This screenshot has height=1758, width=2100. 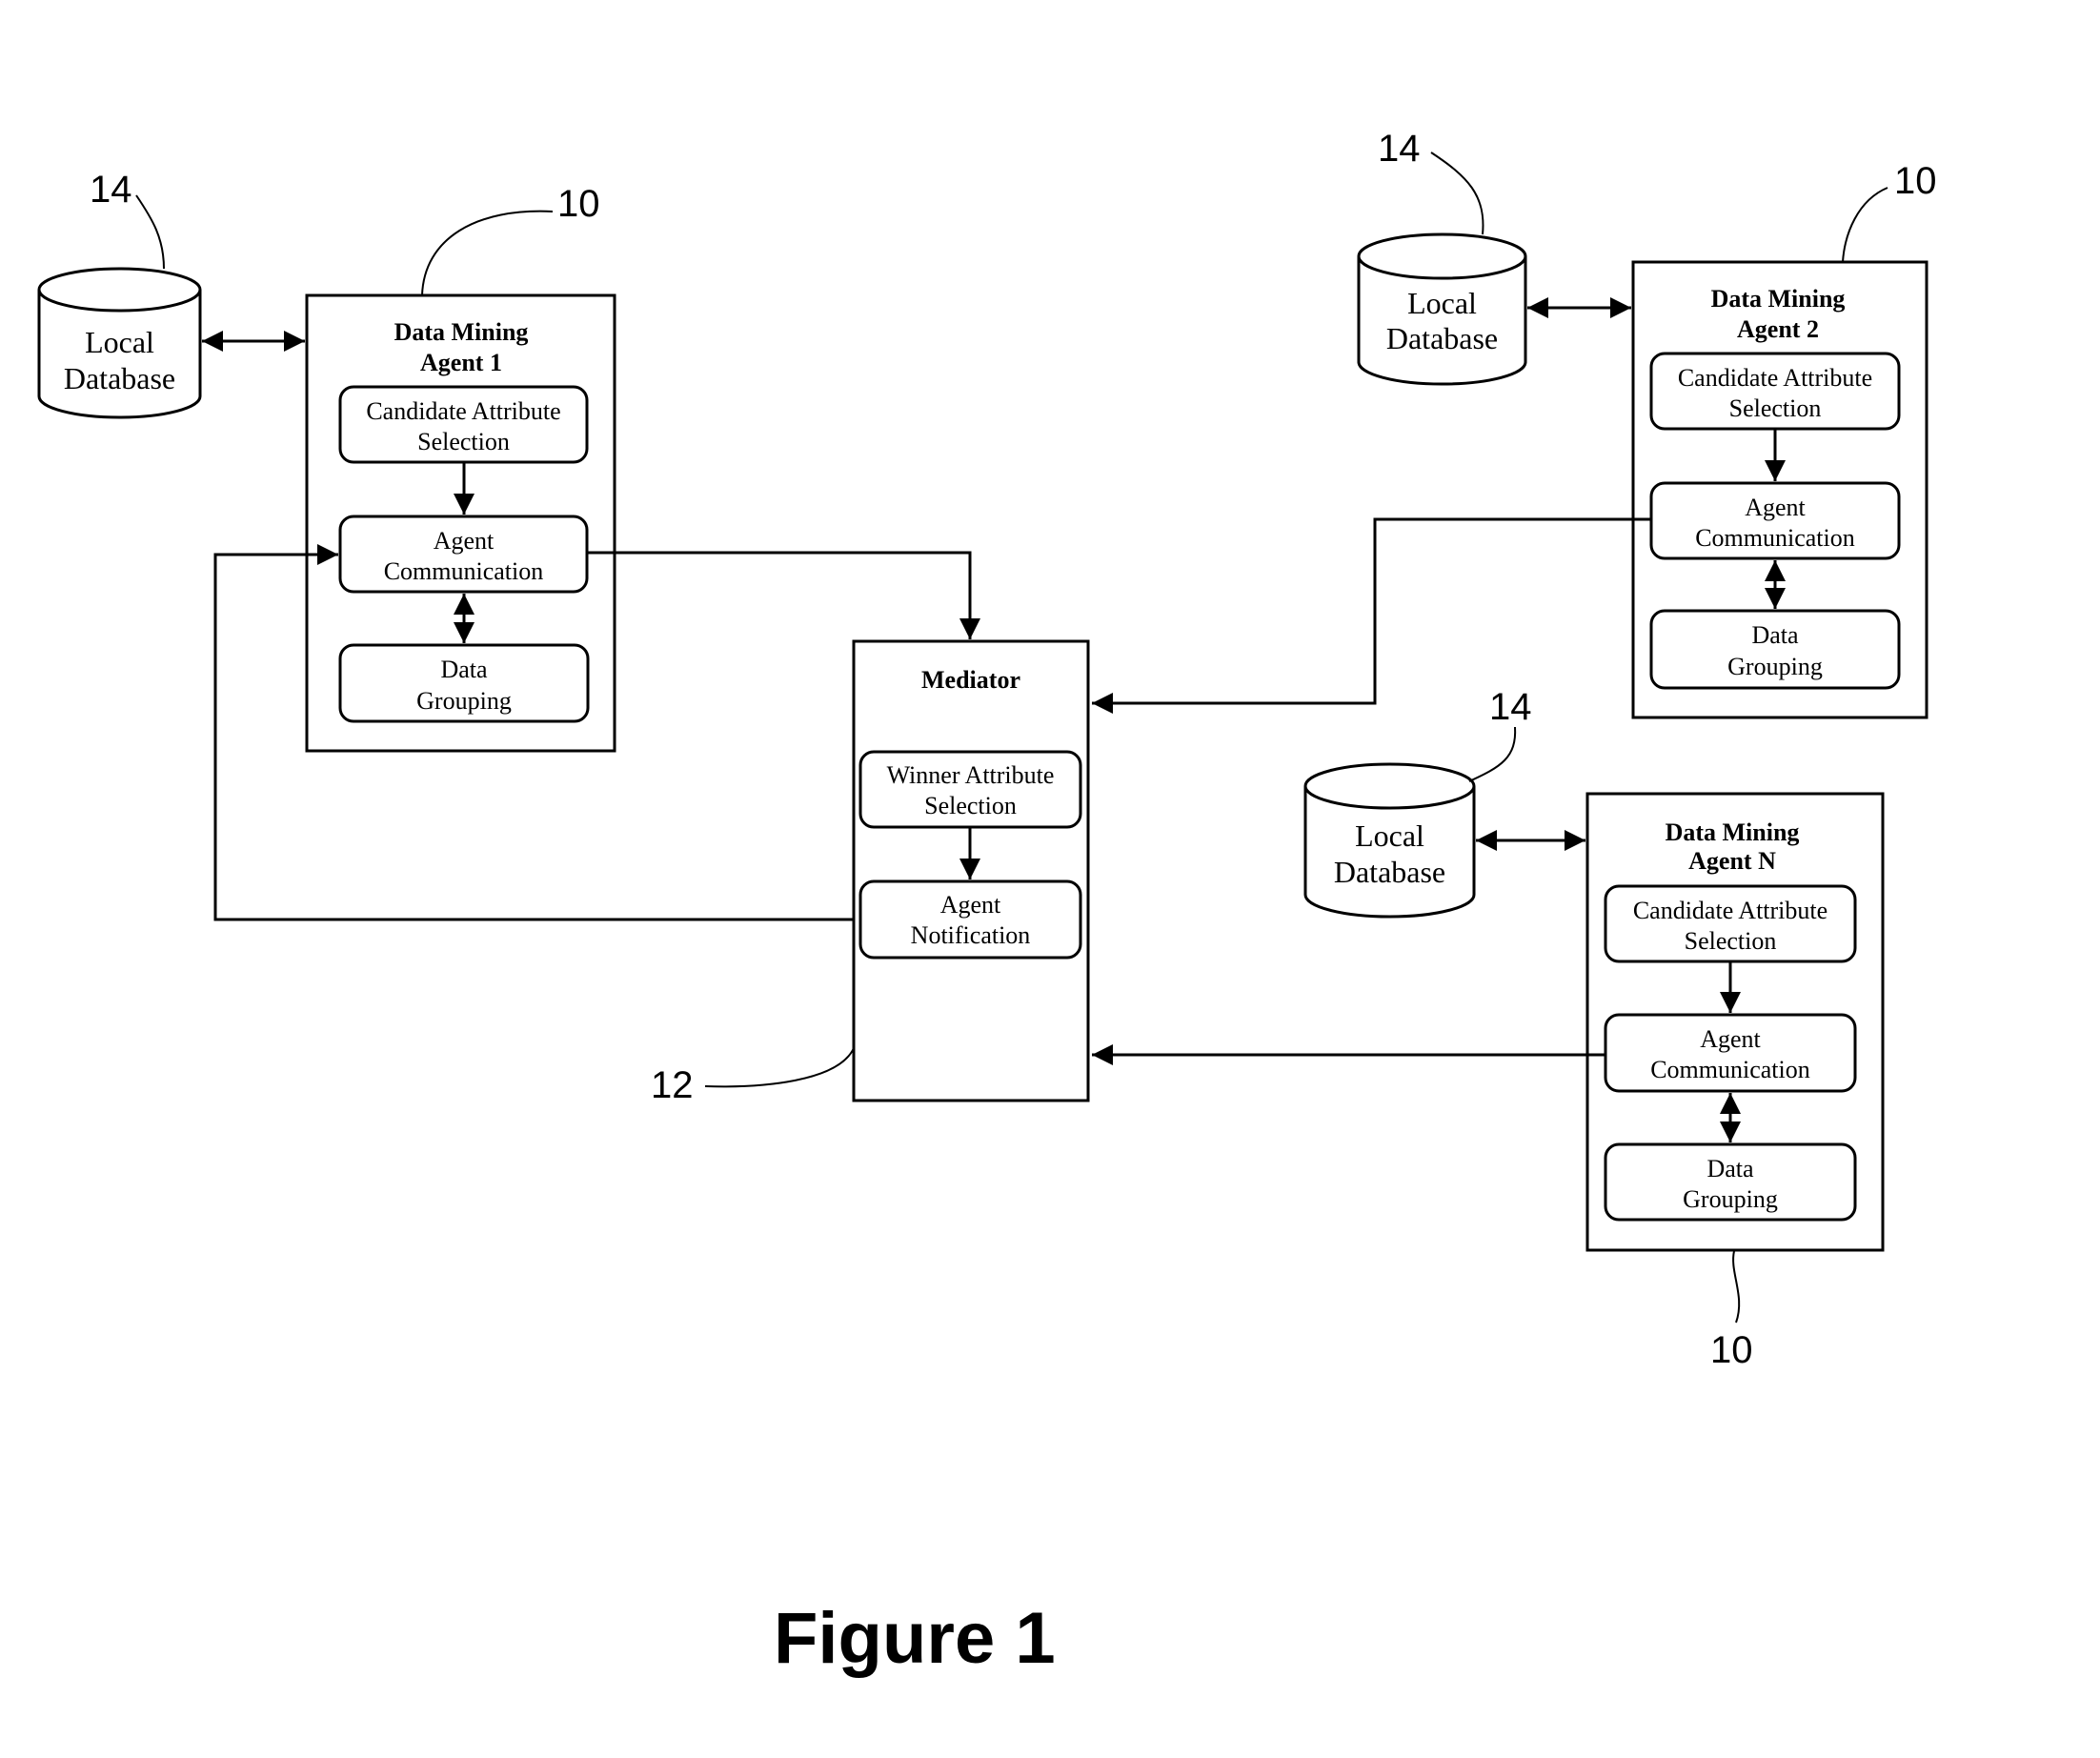 What do you see at coordinates (1778, 299) in the screenshot?
I see `agent-2-title-line1: Data Mining` at bounding box center [1778, 299].